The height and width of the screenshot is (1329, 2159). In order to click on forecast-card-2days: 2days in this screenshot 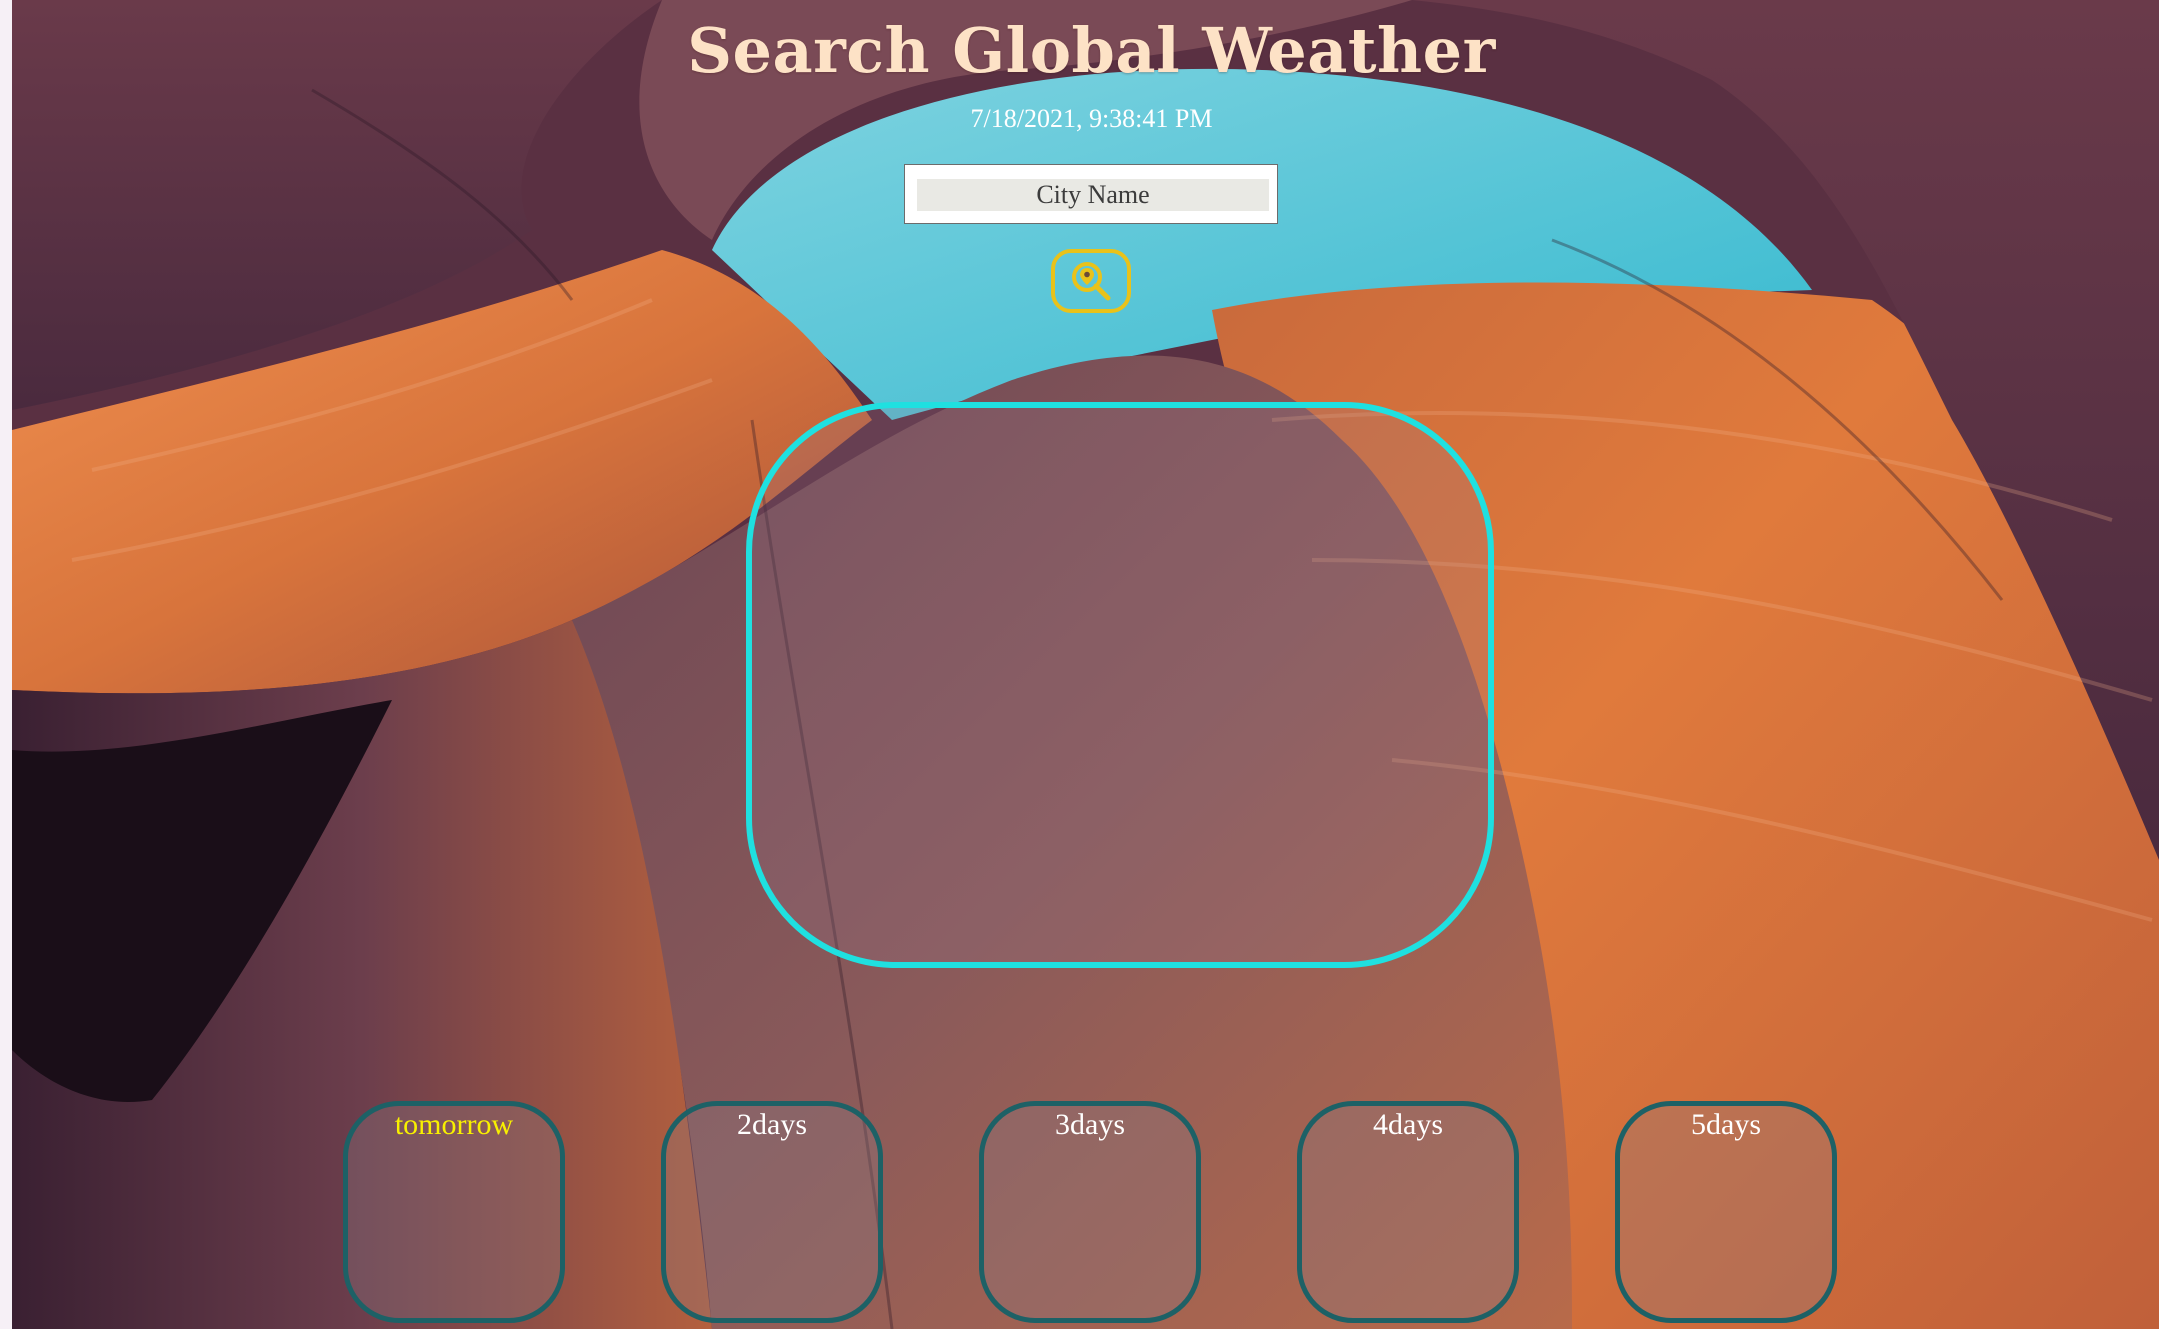, I will do `click(772, 1212)`.